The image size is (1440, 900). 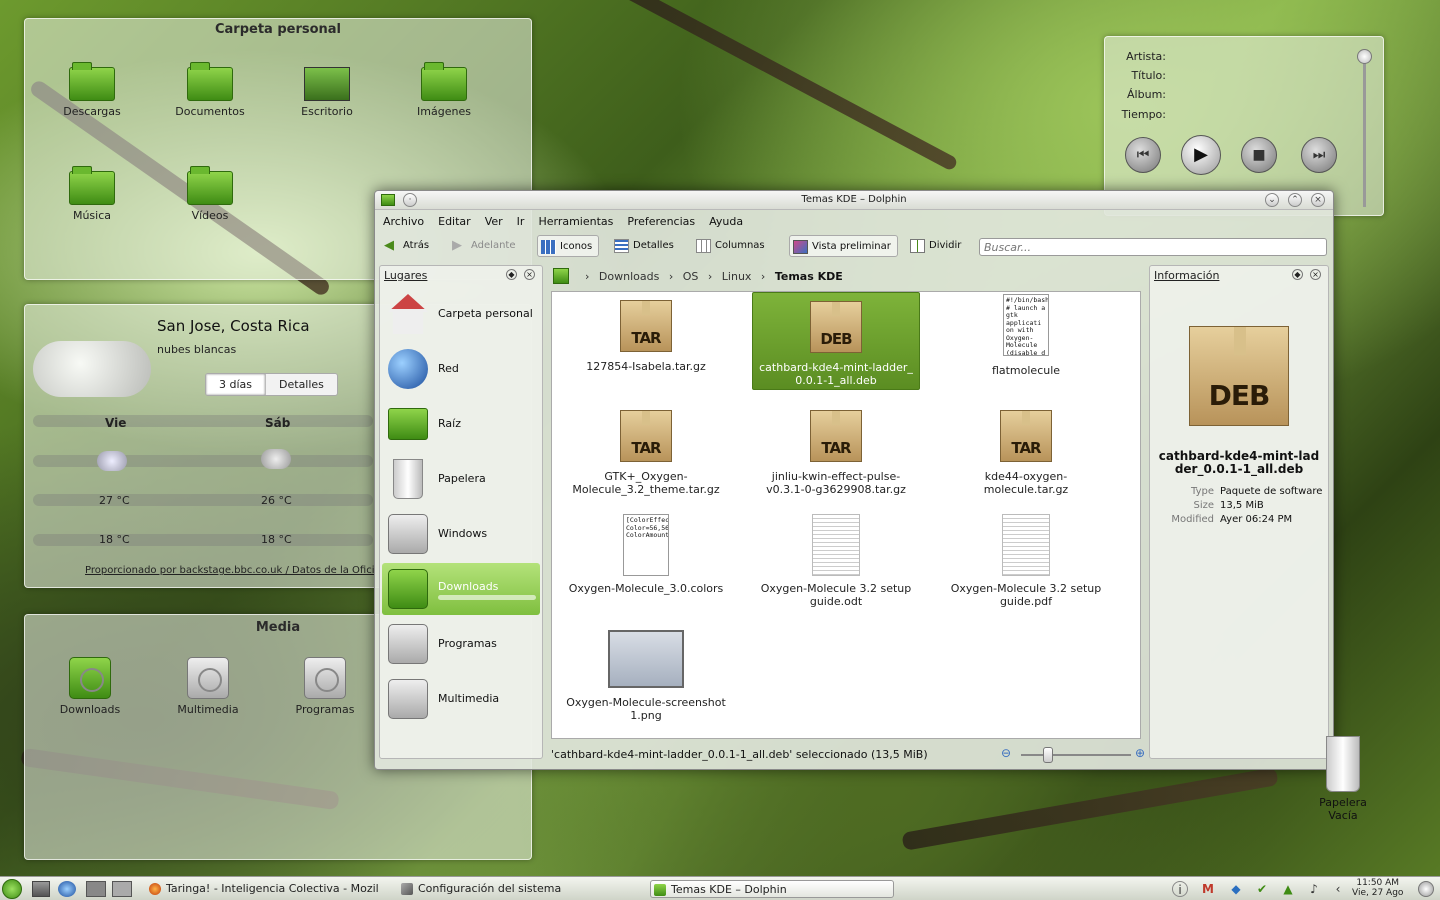 What do you see at coordinates (1262, 889) in the screenshot?
I see `update-shield-icon: ✔` at bounding box center [1262, 889].